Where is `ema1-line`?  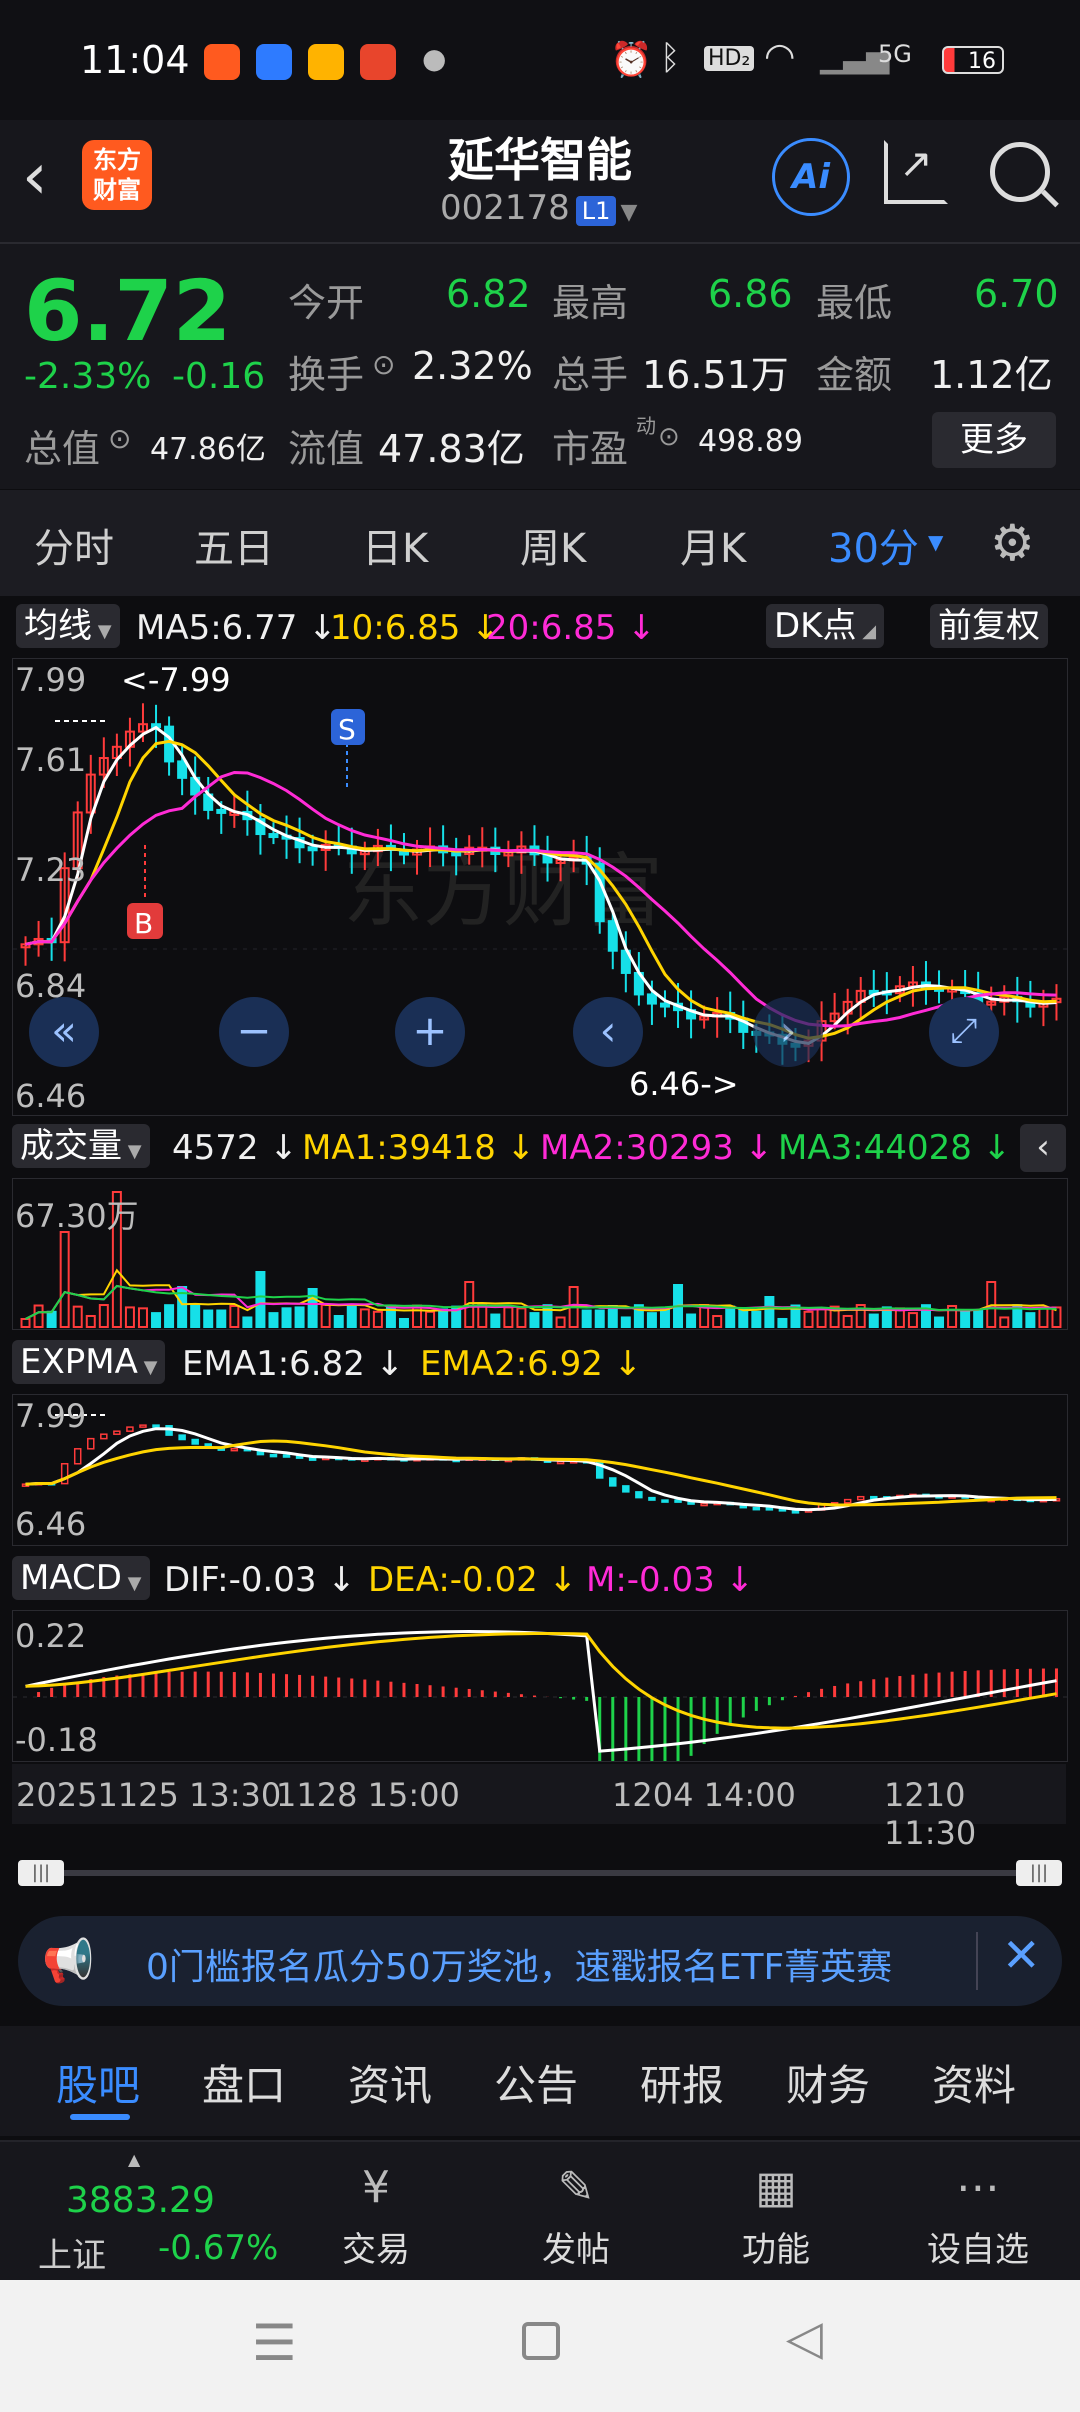
ema1-line is located at coordinates (541, 1469).